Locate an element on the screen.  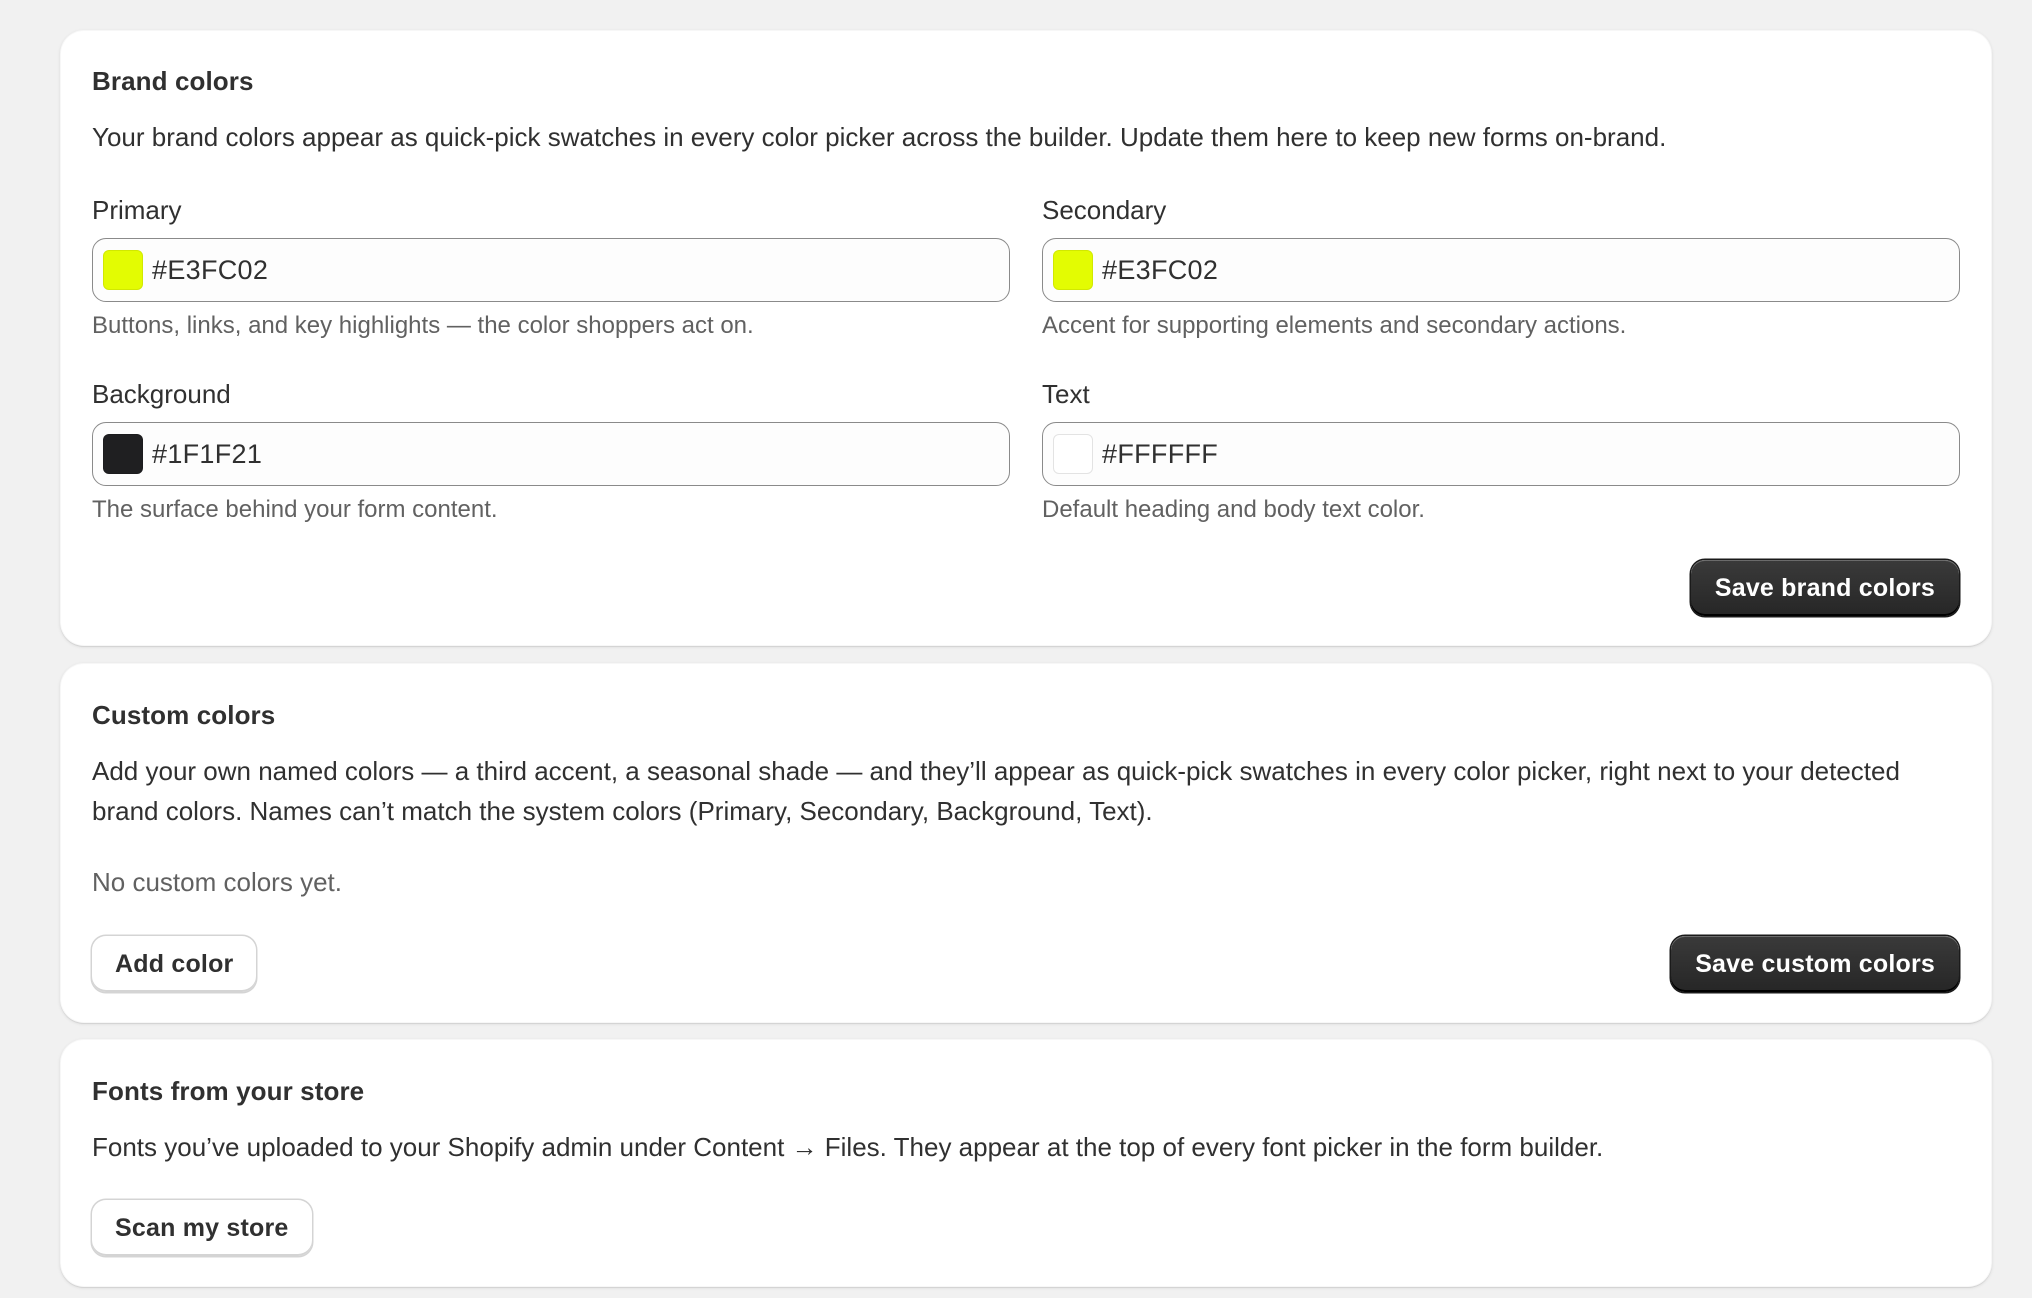
background-color-field is located at coordinates (551, 454).